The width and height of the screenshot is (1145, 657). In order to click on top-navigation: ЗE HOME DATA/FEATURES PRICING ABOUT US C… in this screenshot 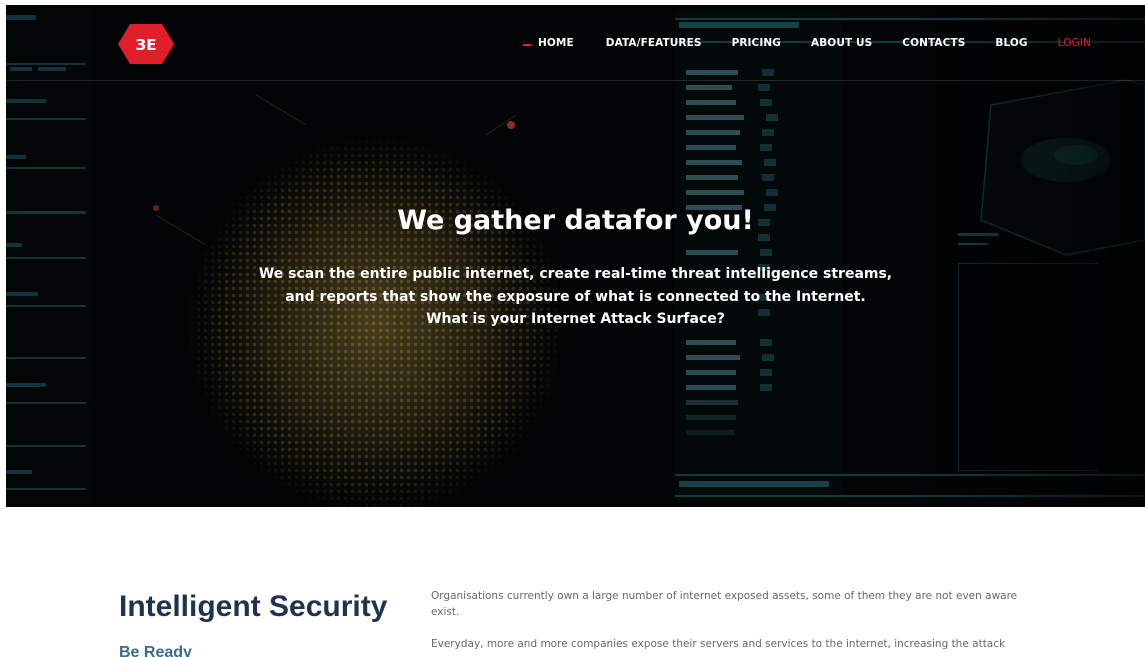, I will do `click(575, 43)`.